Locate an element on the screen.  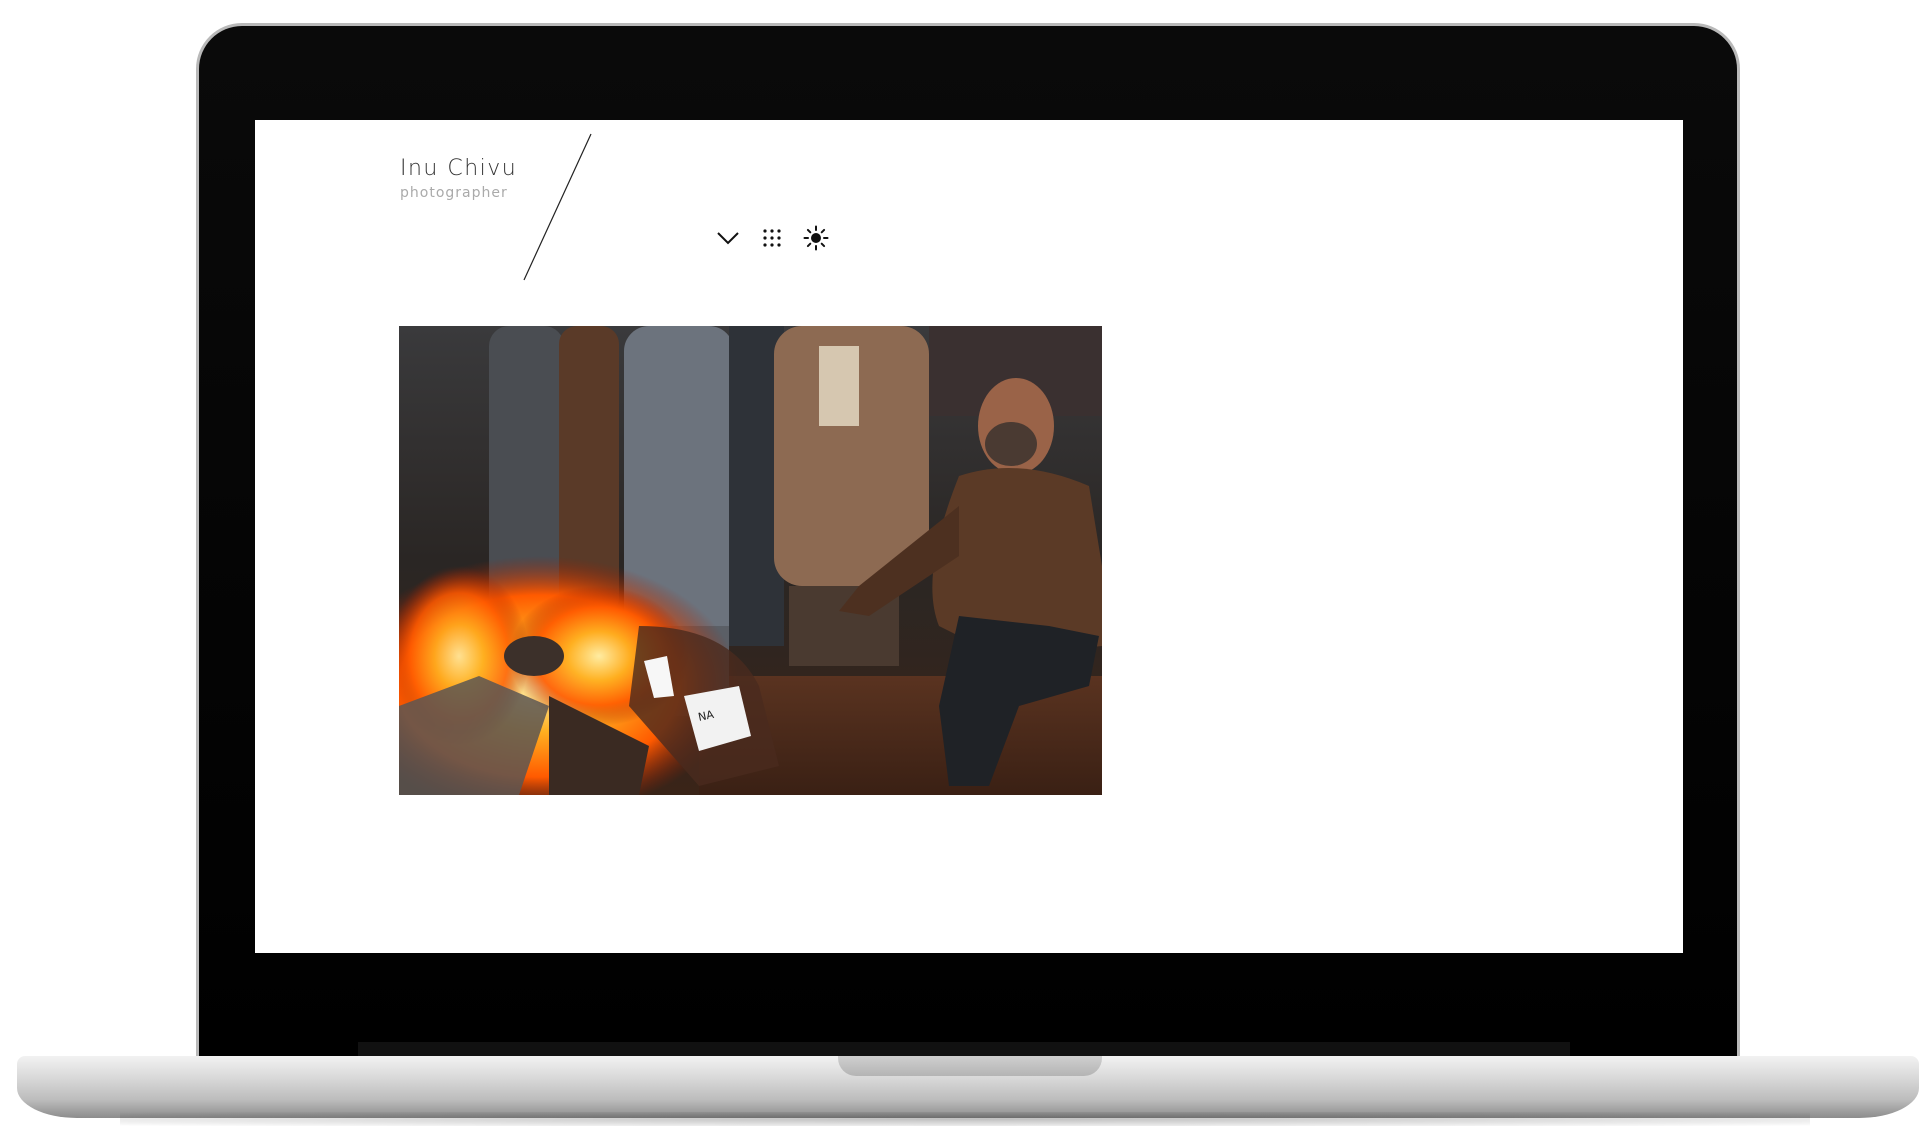
chevron-down-icon is located at coordinates (728, 238).